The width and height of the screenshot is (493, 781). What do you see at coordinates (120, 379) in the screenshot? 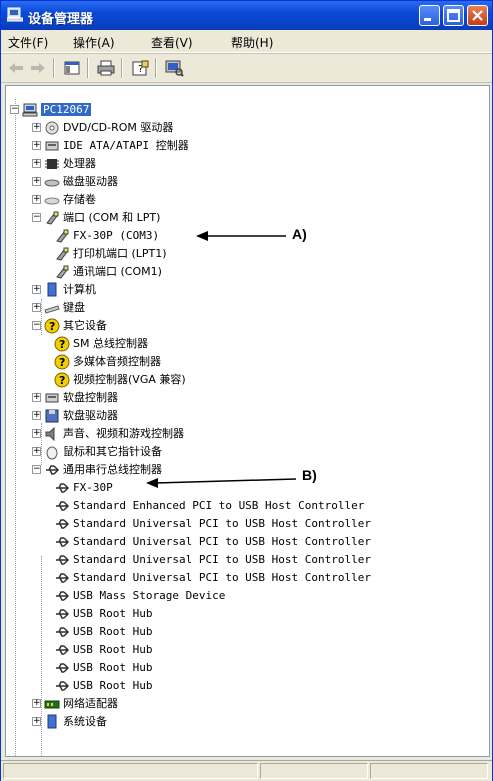
I see `tree-item-other-video: ? 视频控制器(VGA 兼容)` at bounding box center [120, 379].